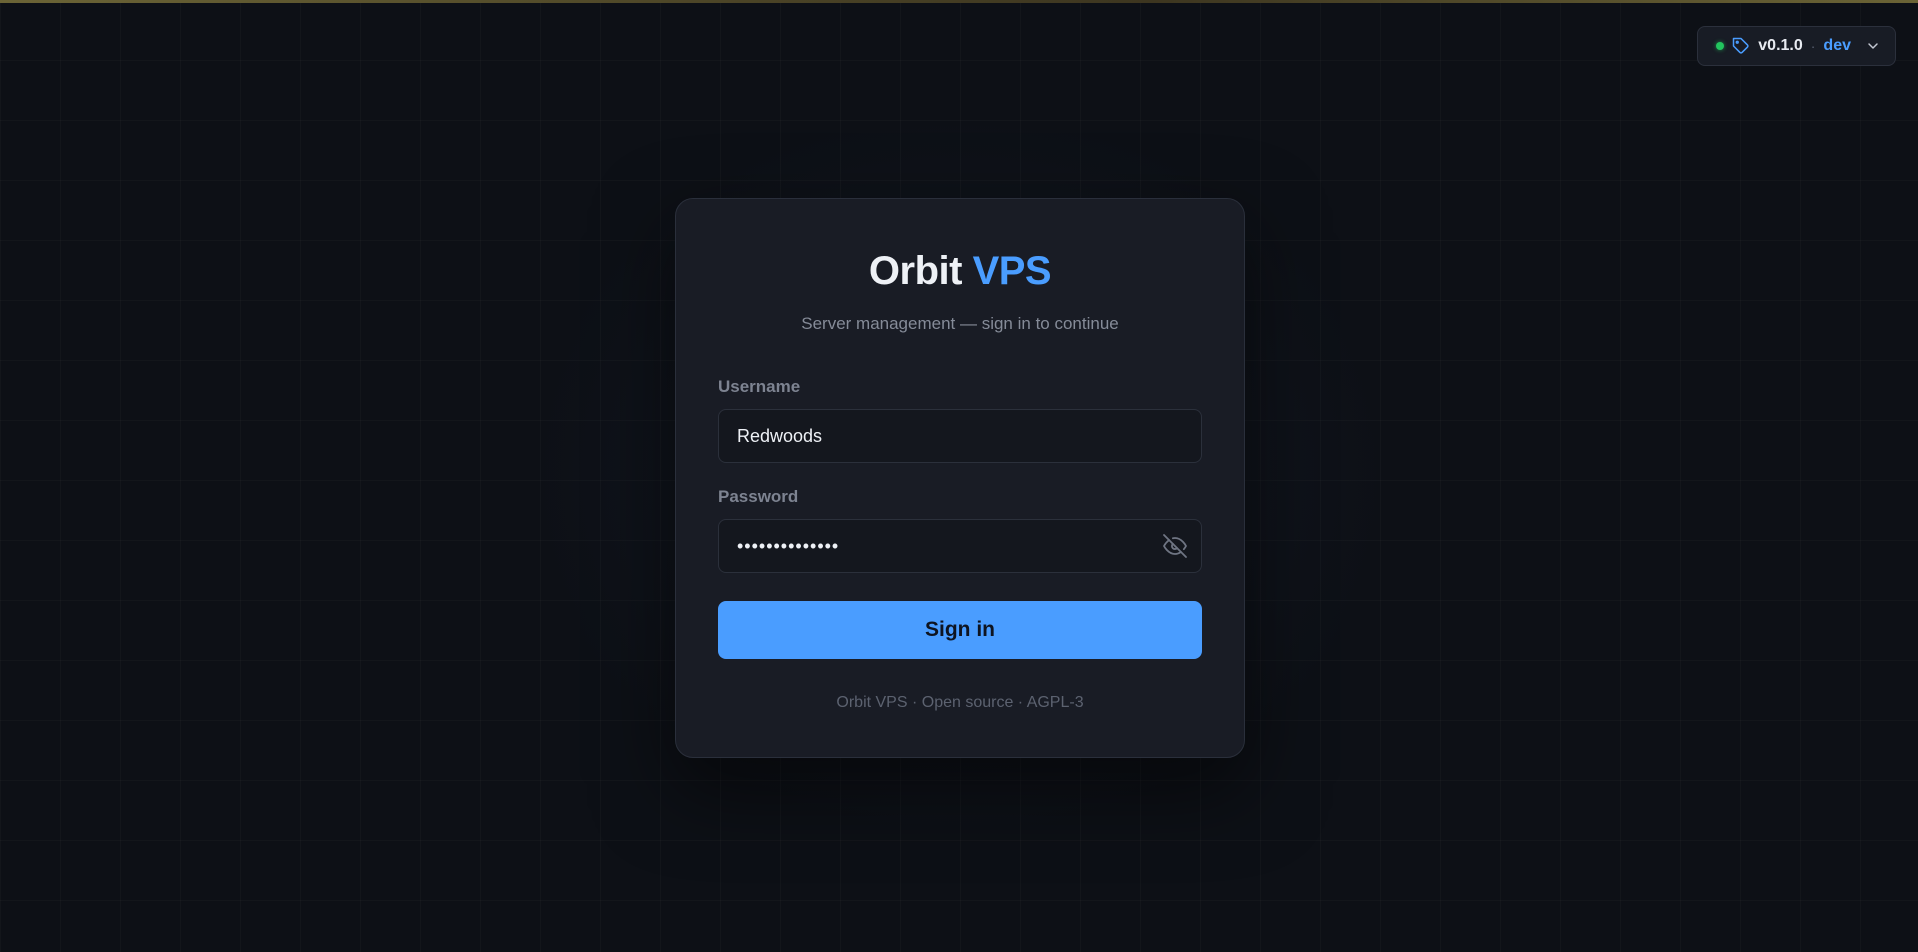 The width and height of the screenshot is (1918, 952). I want to click on username-label: Username, so click(759, 386).